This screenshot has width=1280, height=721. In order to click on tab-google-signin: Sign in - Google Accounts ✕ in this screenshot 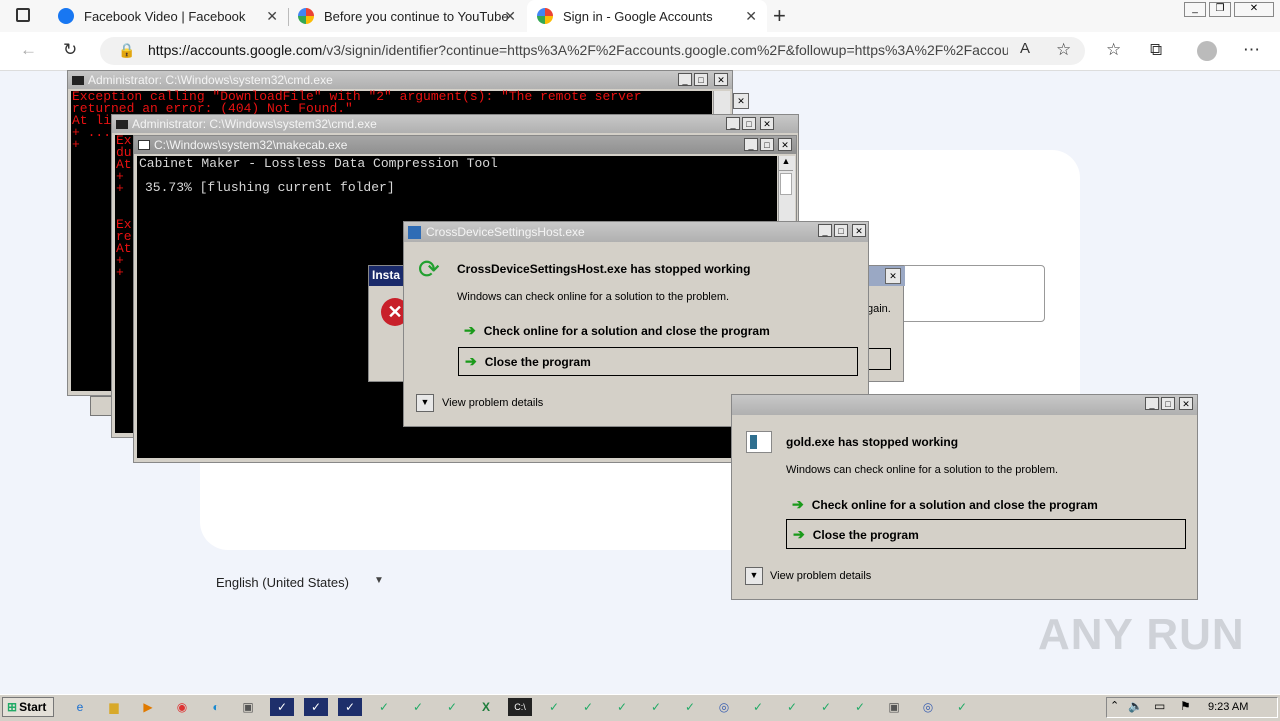, I will do `click(647, 16)`.